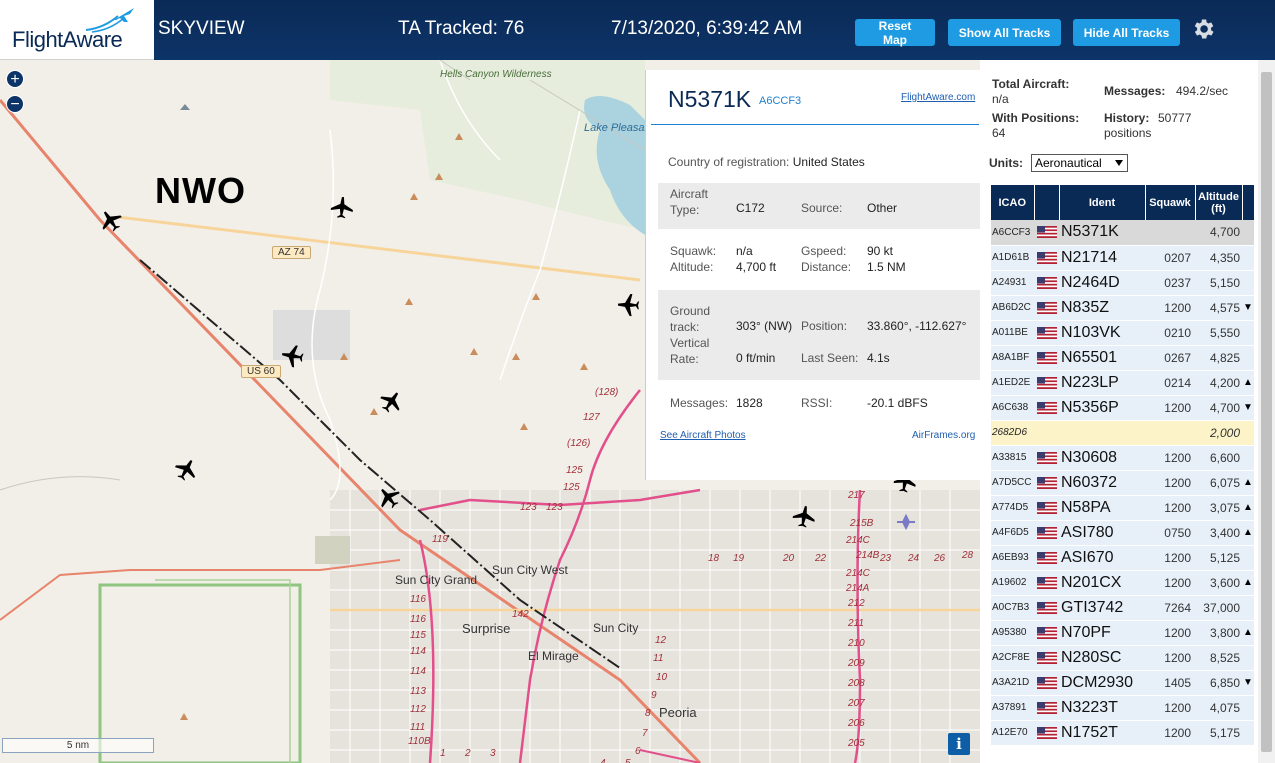 The height and width of the screenshot is (763, 1275). What do you see at coordinates (554, 507) in the screenshot?
I see `route-number-label: 123` at bounding box center [554, 507].